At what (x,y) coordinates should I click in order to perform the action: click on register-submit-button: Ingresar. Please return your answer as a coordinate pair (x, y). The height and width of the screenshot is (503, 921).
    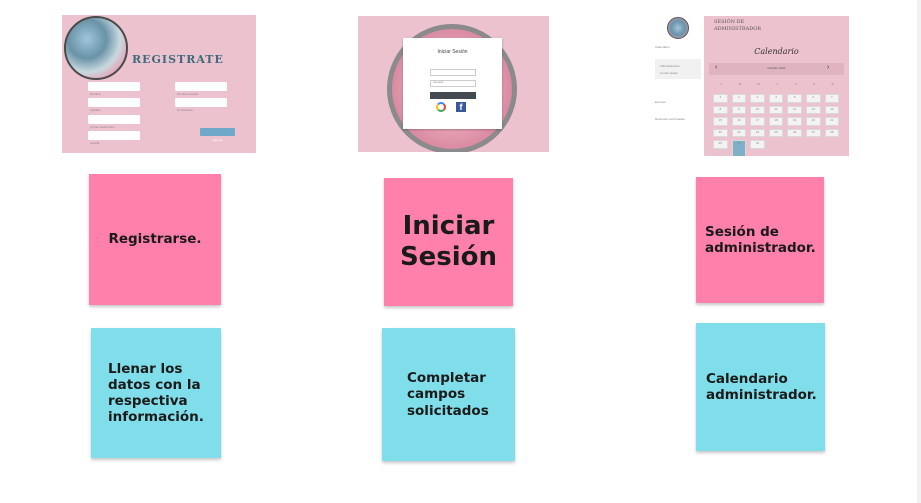
    Looking at the image, I should click on (217, 135).